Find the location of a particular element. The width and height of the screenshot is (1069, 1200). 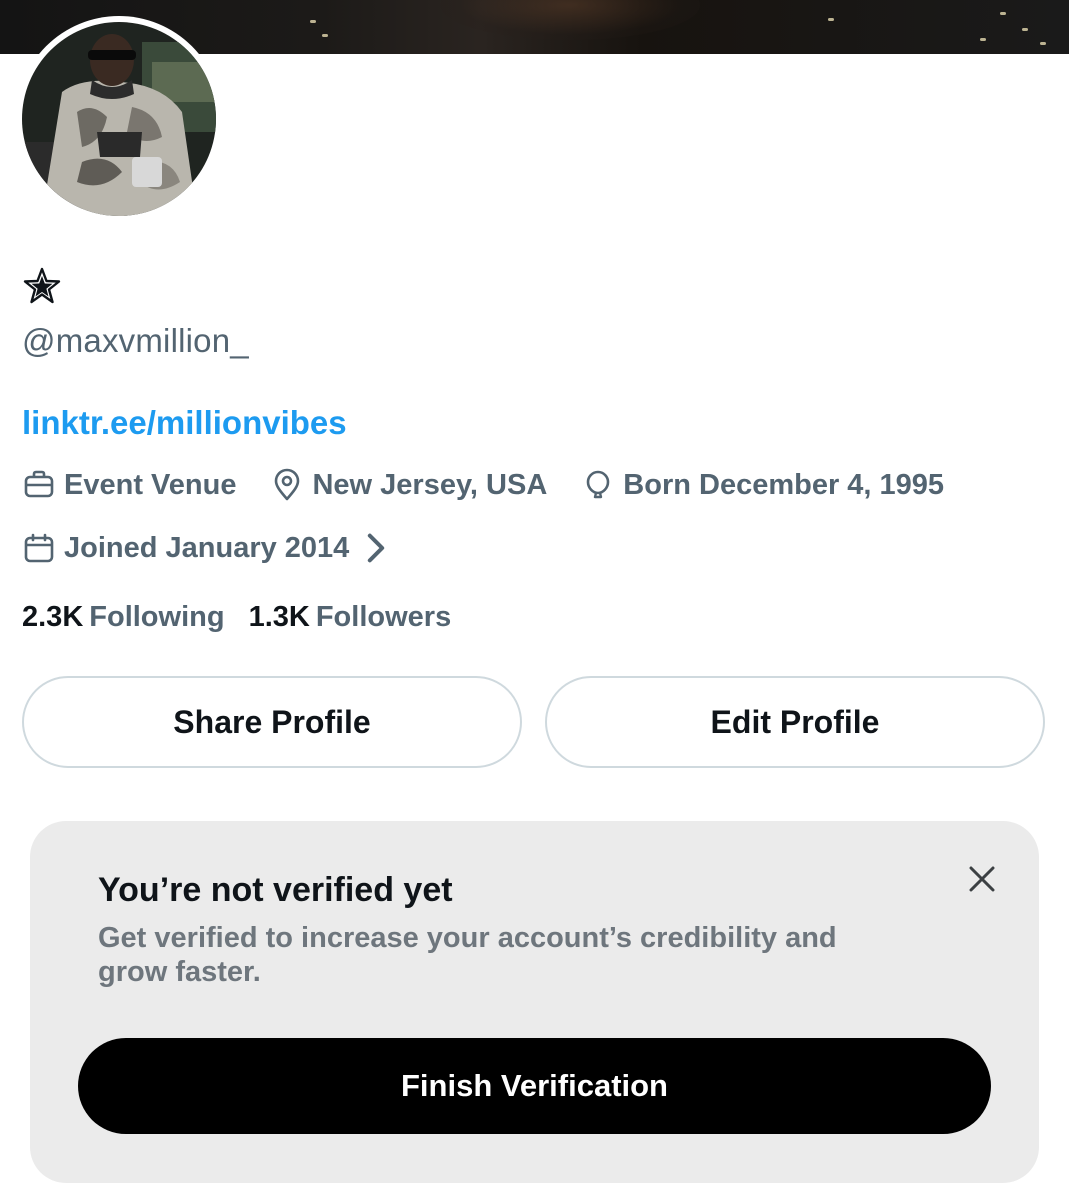

following-count: 2.3K is located at coordinates (53, 617).